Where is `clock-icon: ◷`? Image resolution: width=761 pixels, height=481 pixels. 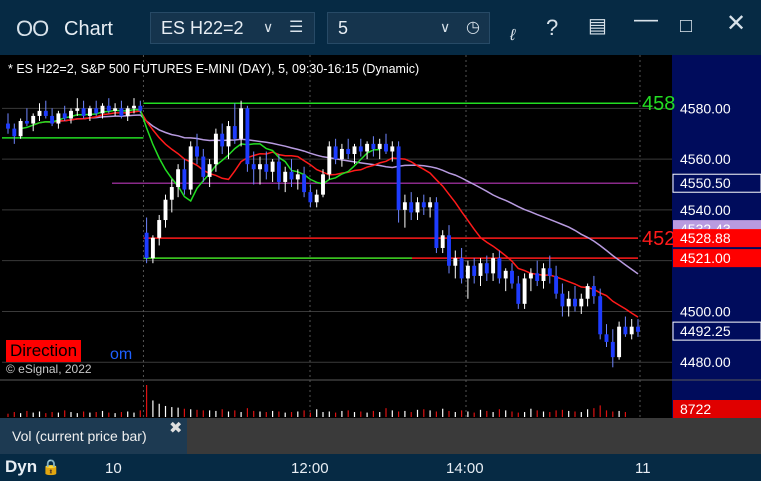 clock-icon: ◷ is located at coordinates (473, 27).